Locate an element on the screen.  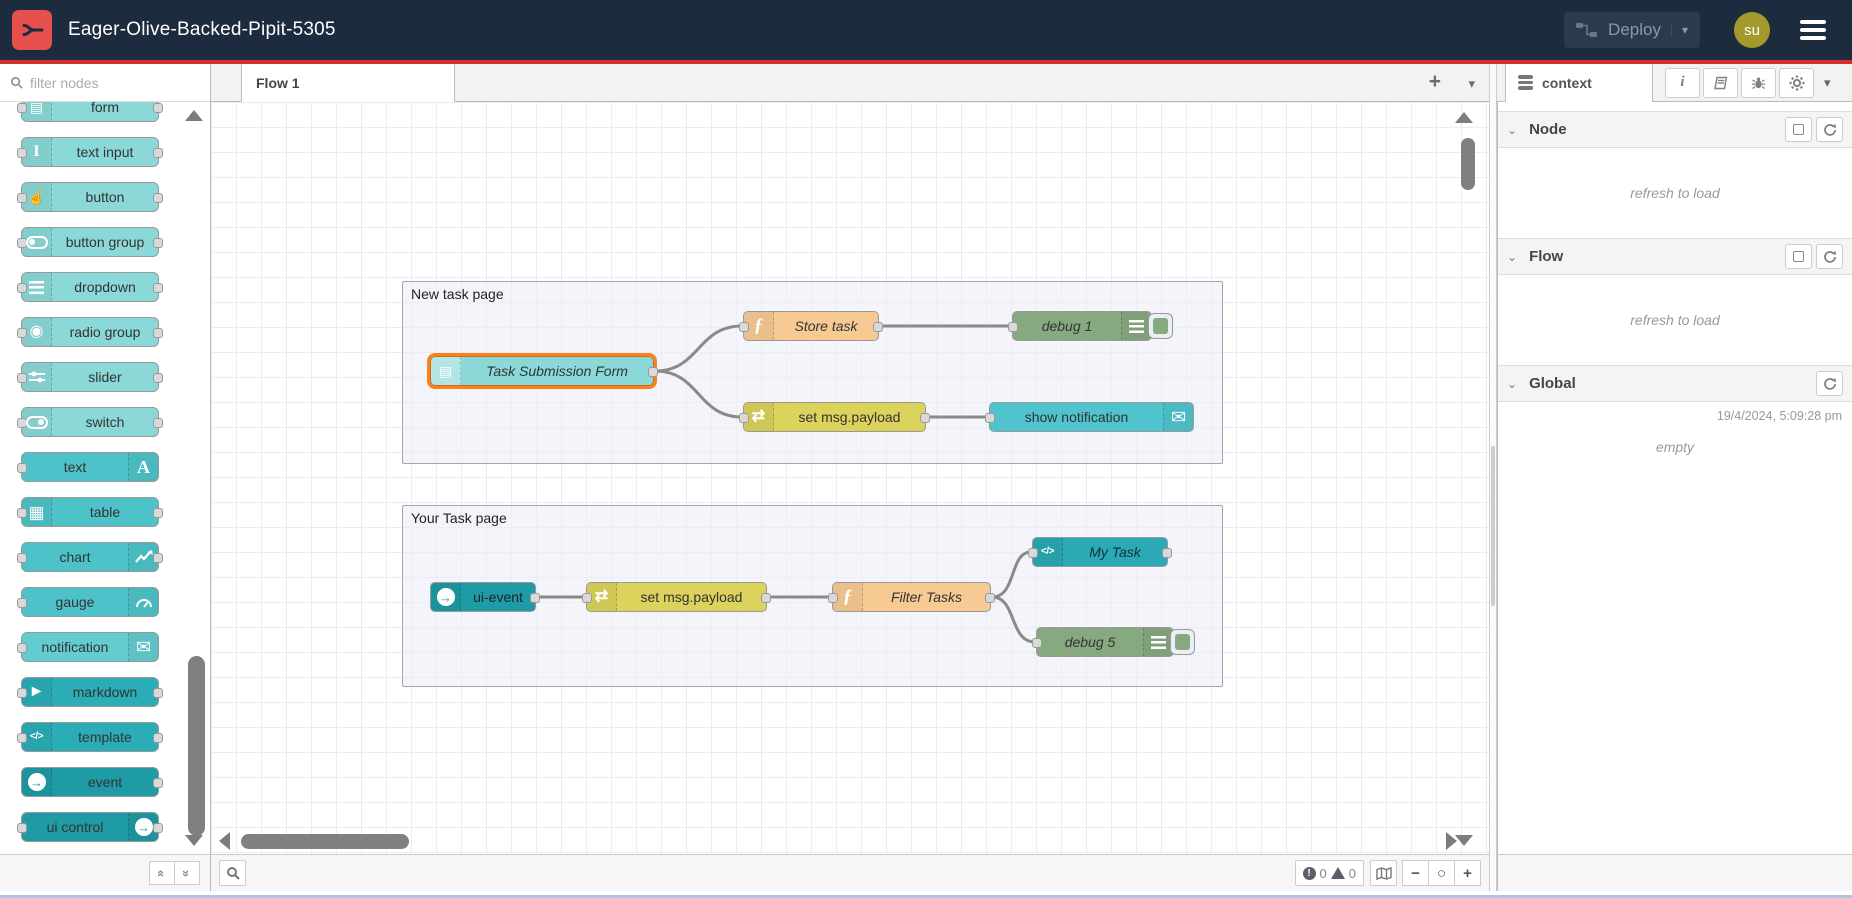
palette-node-button-group: button group is located at coordinates (90, 242).